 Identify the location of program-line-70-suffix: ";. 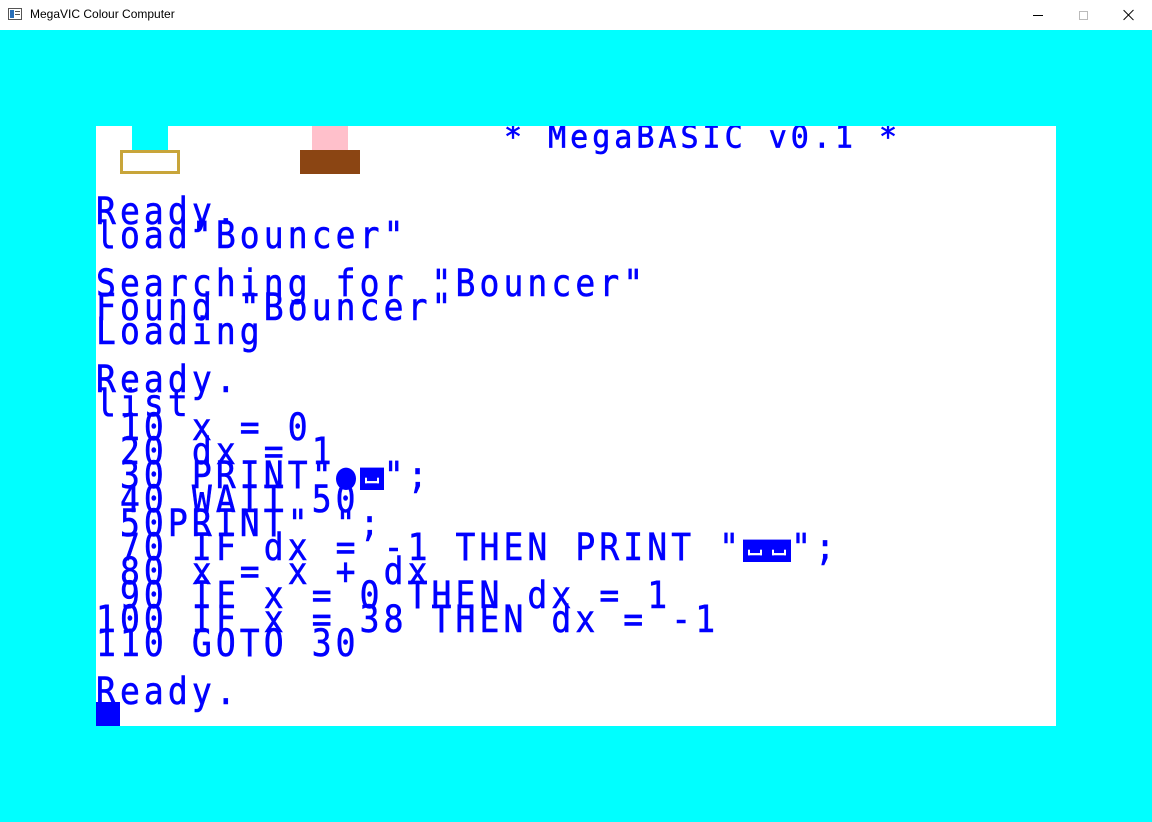
(815, 547).